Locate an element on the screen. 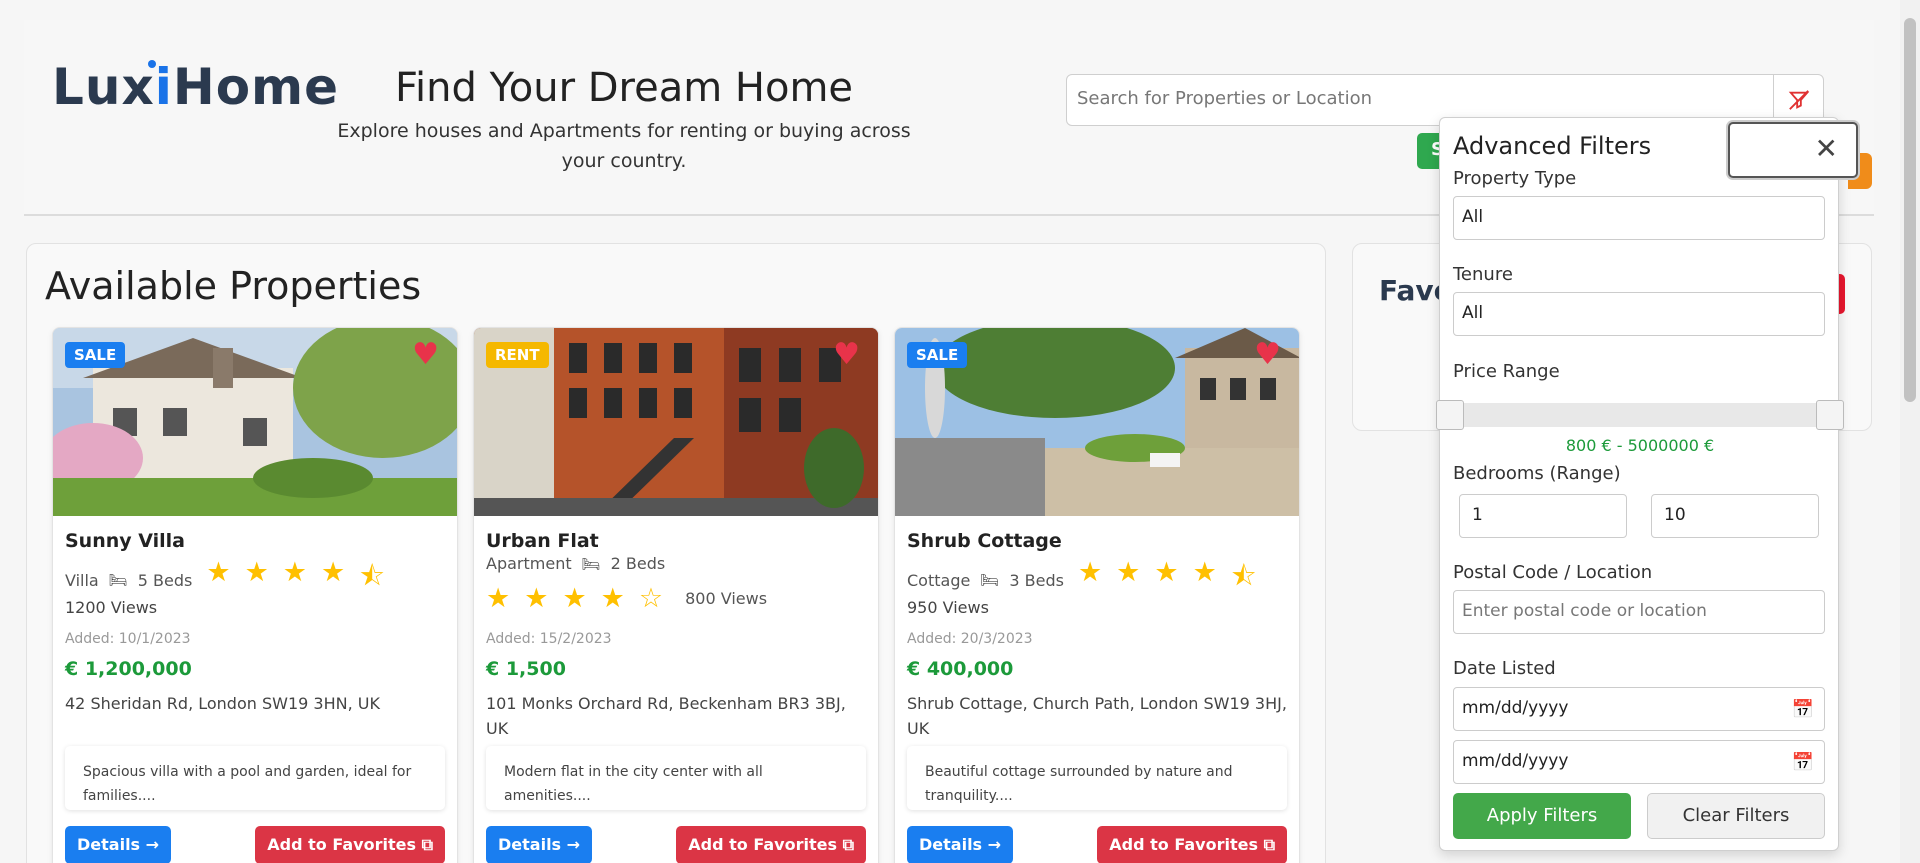  price-range-label: Price Range is located at coordinates (1506, 371).